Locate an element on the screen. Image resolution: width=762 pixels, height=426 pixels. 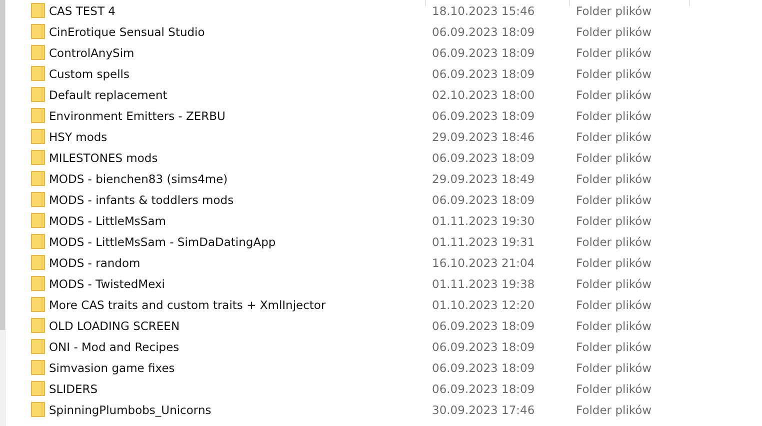
modified-date: 01.11.2023 19:38 is located at coordinates (484, 283).